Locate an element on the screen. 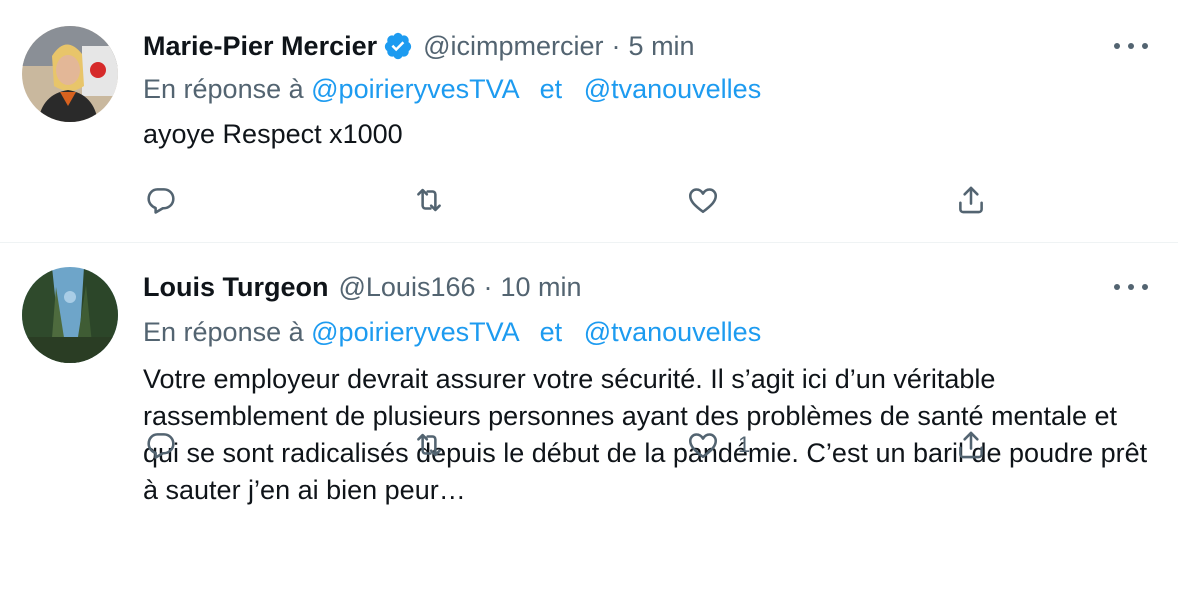  display-name: Louis Turgeon is located at coordinates (235, 287).